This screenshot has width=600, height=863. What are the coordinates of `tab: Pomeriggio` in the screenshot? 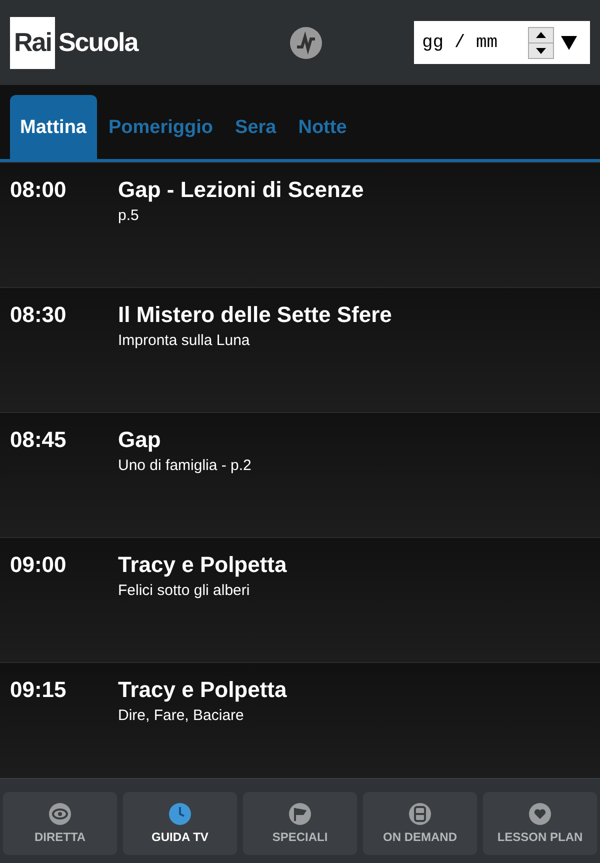 It's located at (161, 127).